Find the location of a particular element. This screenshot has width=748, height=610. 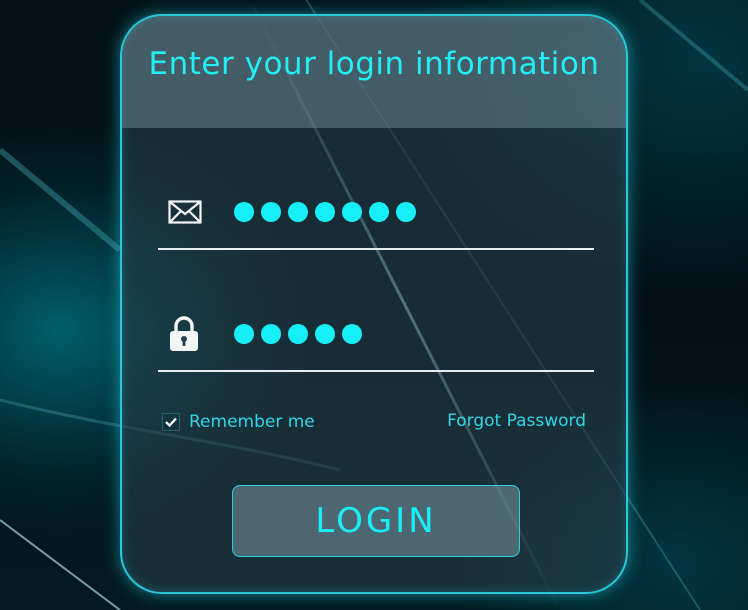

checkmark-icon is located at coordinates (171, 422).